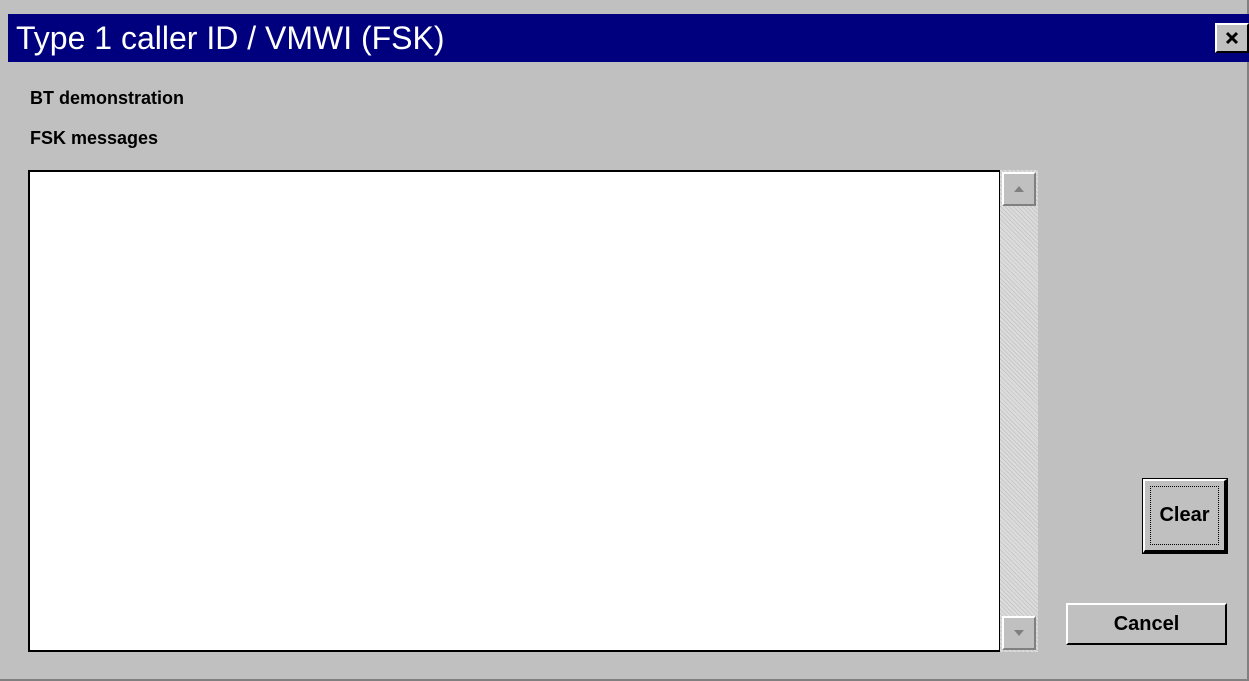  Describe the element at coordinates (94, 138) in the screenshot. I see `fsk-messages-label: FSK messages` at that location.